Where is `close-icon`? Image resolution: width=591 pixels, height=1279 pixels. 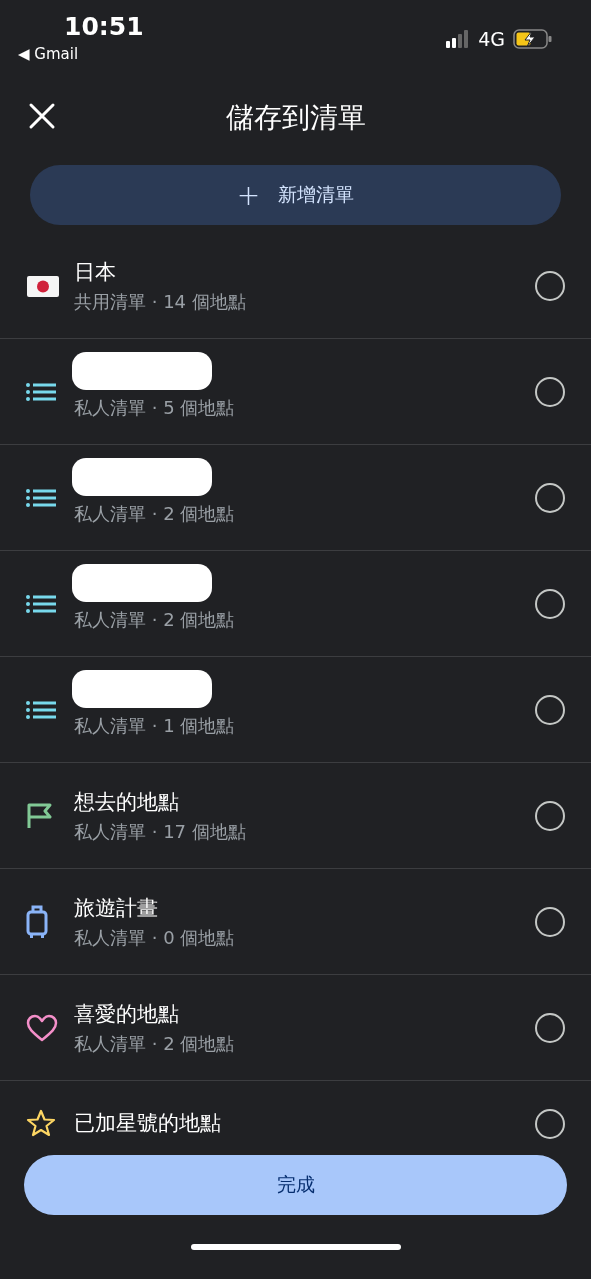 close-icon is located at coordinates (42, 116).